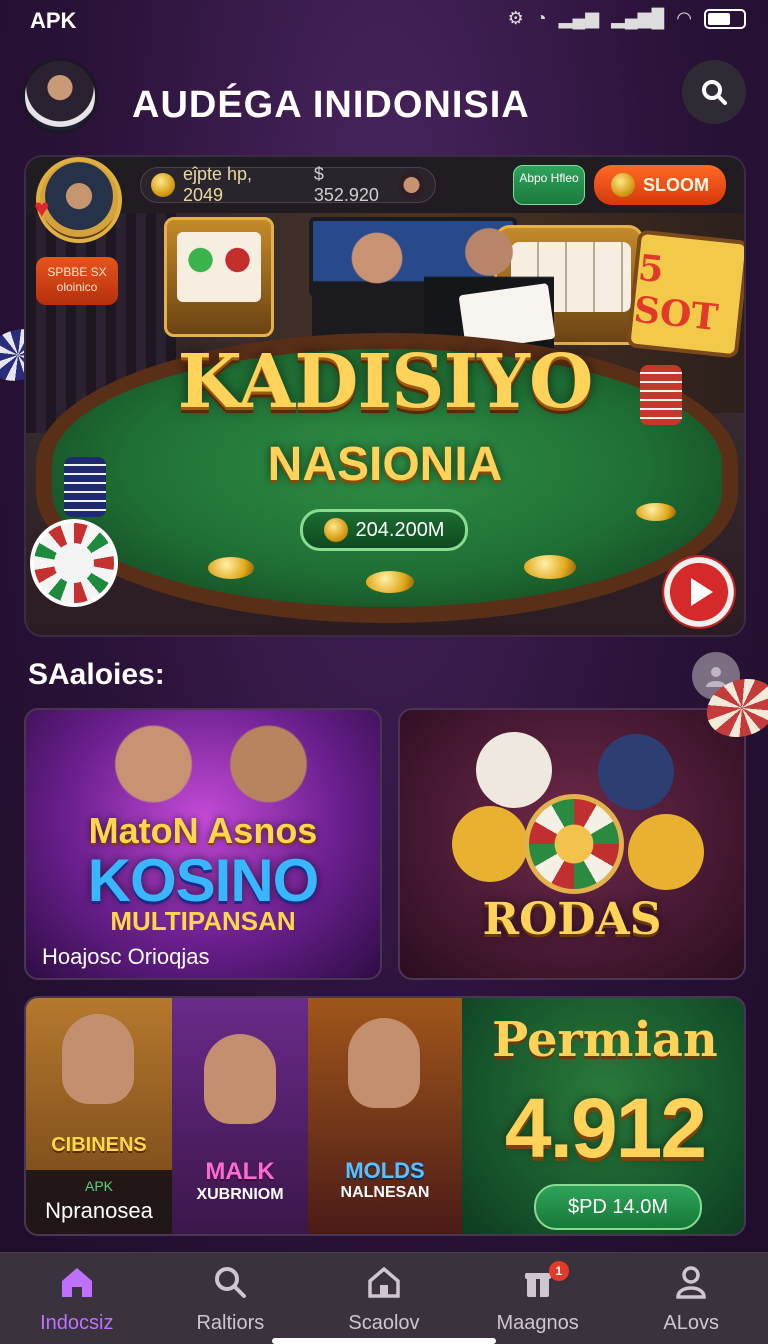 The height and width of the screenshot is (1344, 768). I want to click on wifi-icon: ◠, so click(684, 18).